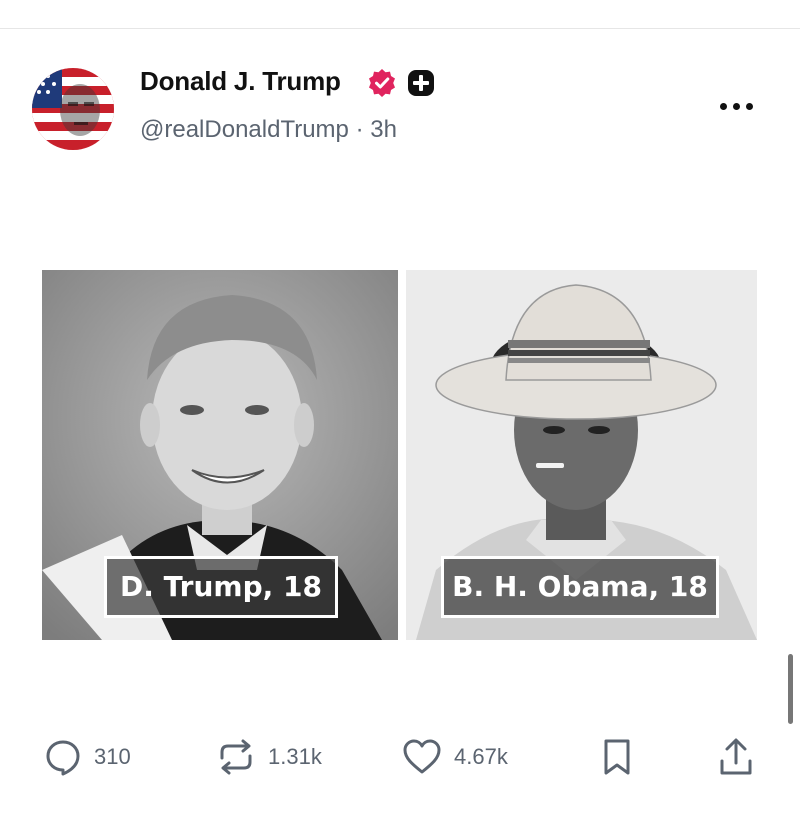 Image resolution: width=800 pixels, height=813 pixels. I want to click on share-icon, so click(736, 756).